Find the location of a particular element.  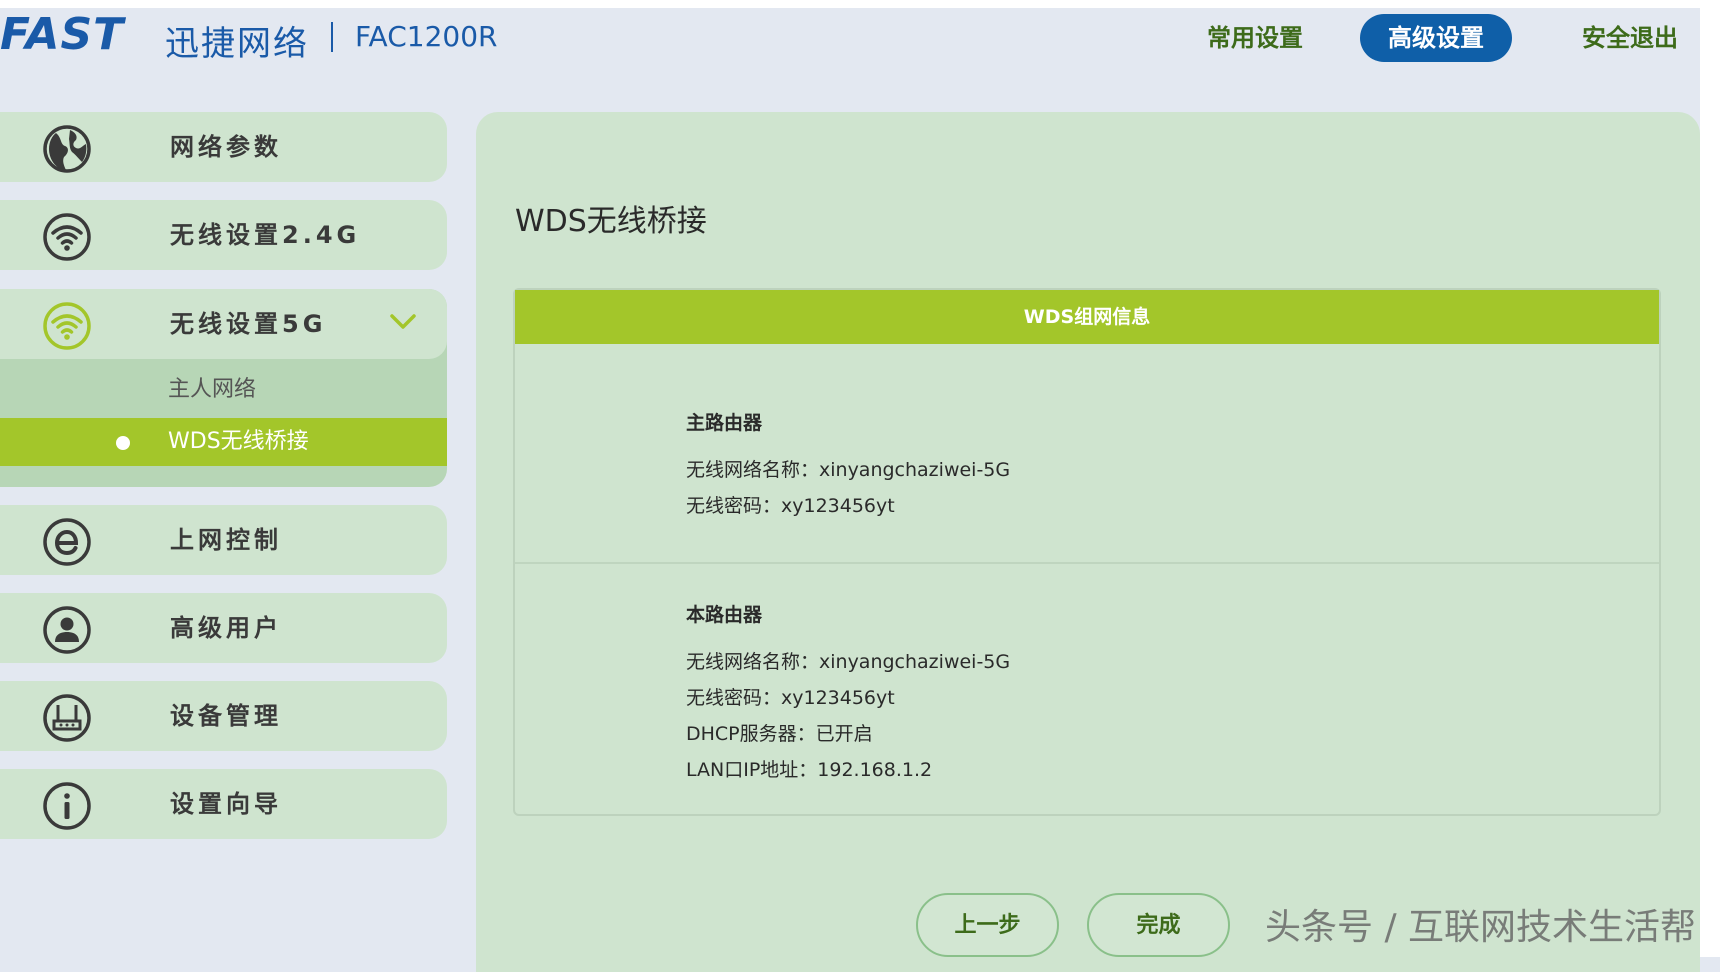

nav-logout: 安全退出 is located at coordinates (1630, 38).